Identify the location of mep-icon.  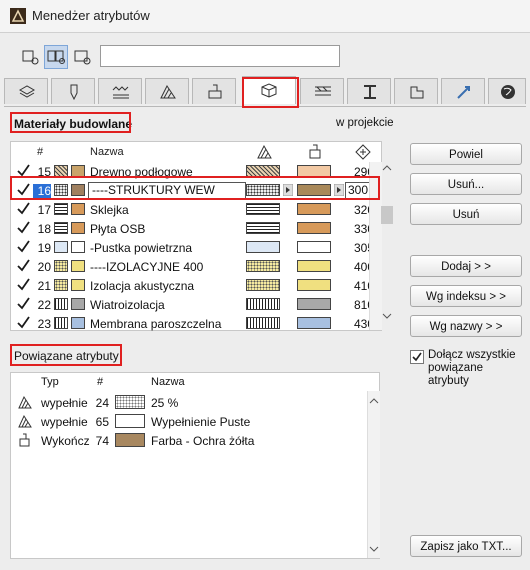
(463, 92).